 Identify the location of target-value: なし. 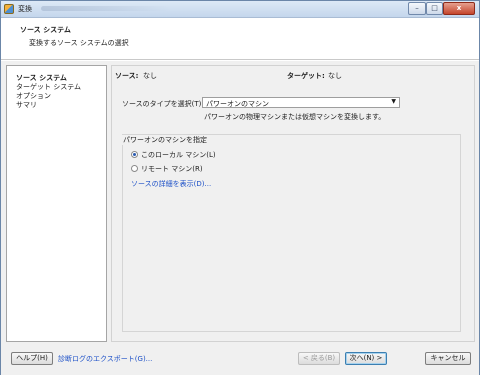
(335, 76).